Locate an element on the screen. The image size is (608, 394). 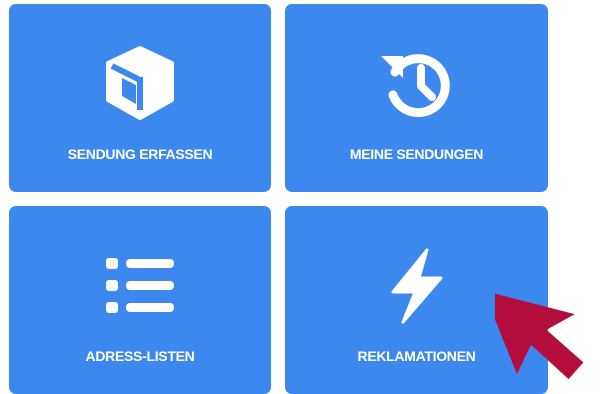
history-icon is located at coordinates (417, 84).